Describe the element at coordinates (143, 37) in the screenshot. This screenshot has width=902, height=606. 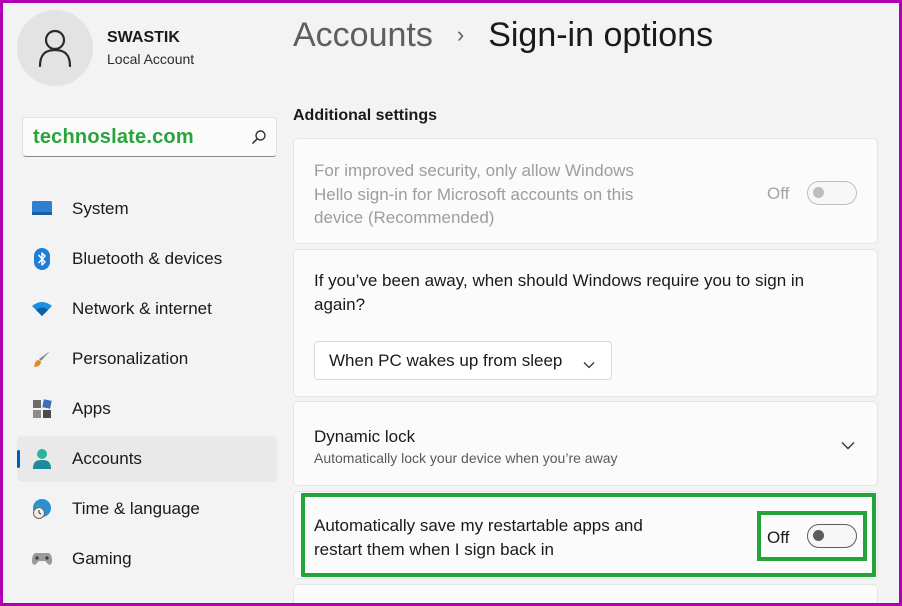
I see `profile-name: SWASTIK` at that location.